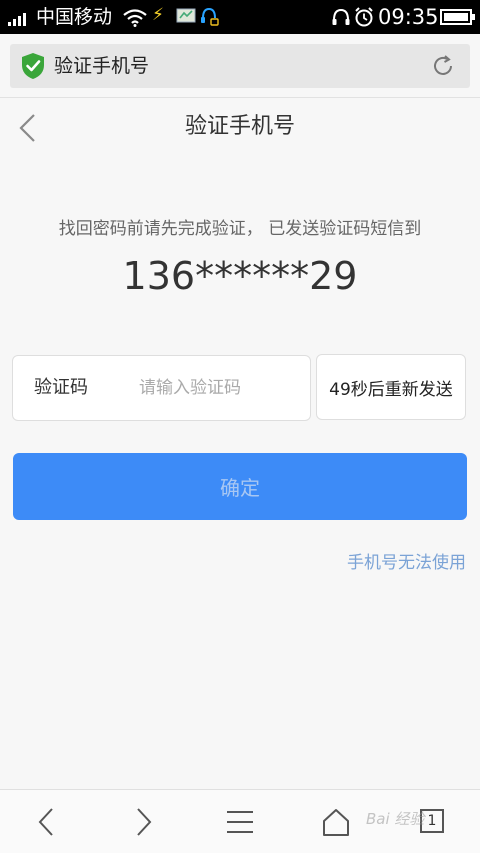 The height and width of the screenshot is (853, 480). I want to click on verification-code-field: 验证码, so click(161, 388).